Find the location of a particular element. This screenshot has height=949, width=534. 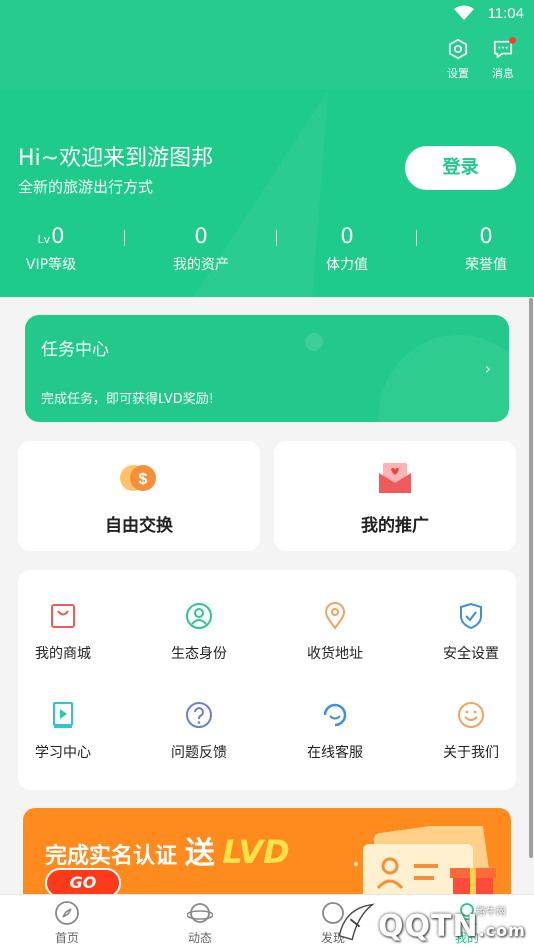

card-label: 自由交换 is located at coordinates (139, 526).